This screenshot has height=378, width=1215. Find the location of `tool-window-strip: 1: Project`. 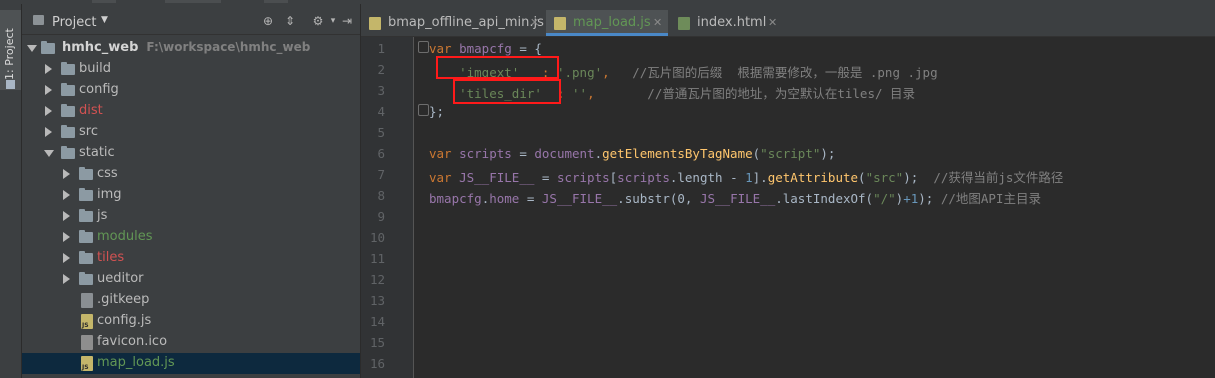

tool-window-strip: 1: Project is located at coordinates (11, 191).